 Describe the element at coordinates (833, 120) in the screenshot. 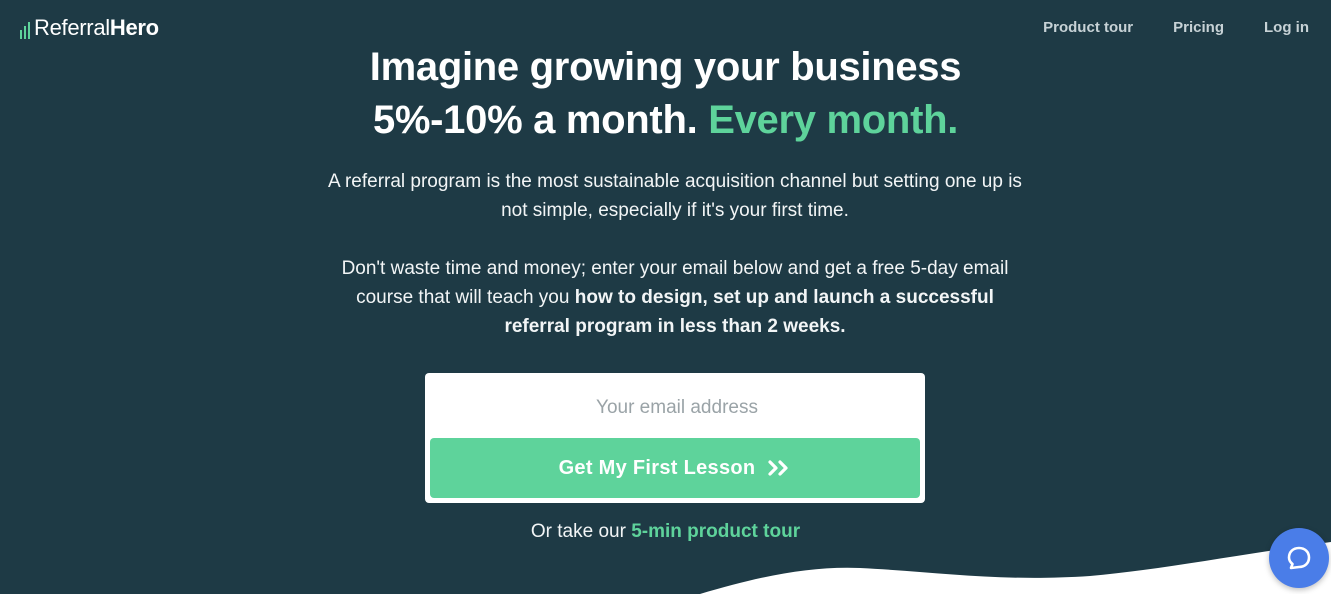

I see `headline-line2-accent: Every month.` at that location.